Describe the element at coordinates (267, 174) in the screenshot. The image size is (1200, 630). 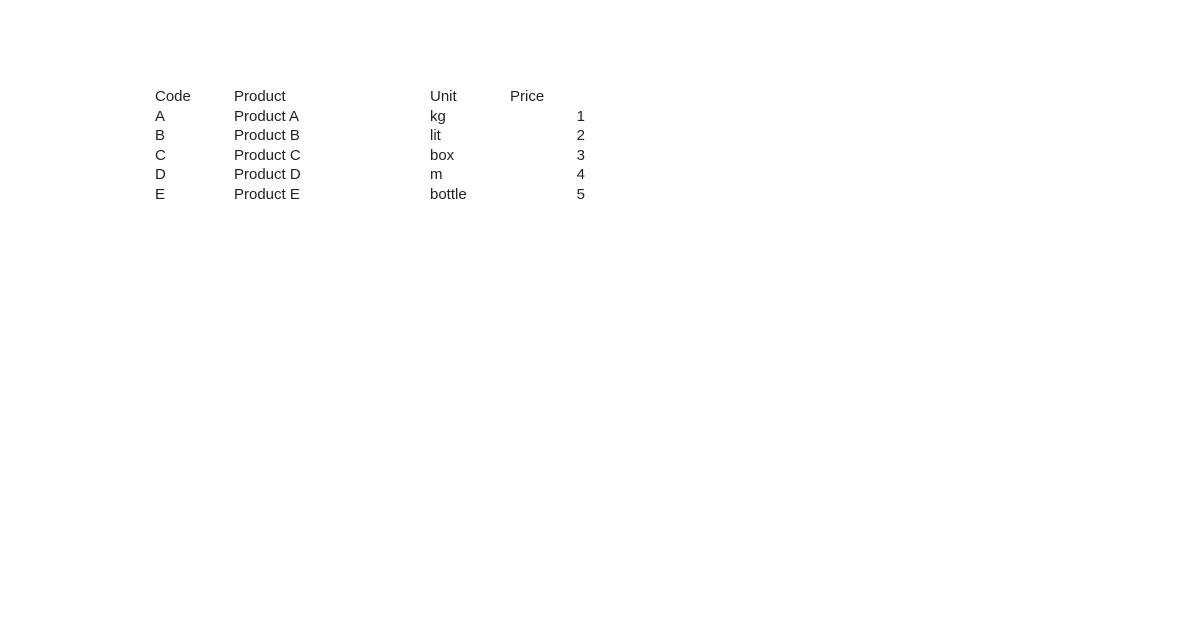
I see `cell-product: Product D` at that location.